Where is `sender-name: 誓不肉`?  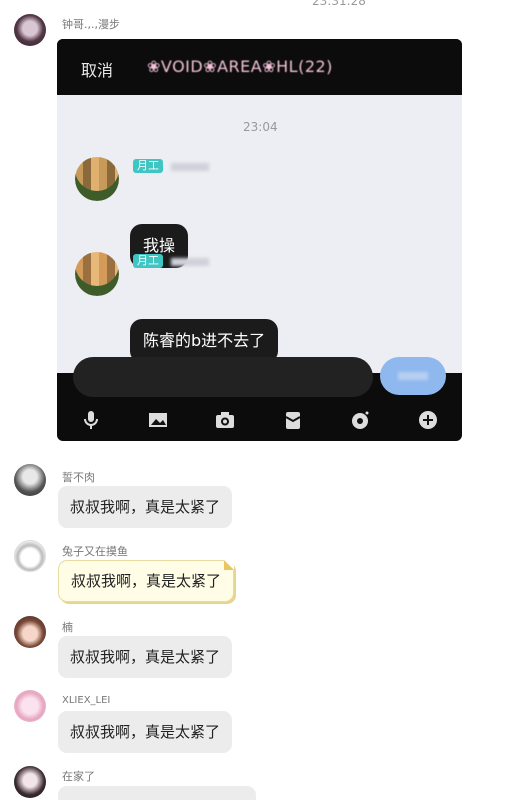
sender-name: 誓不肉 is located at coordinates (78, 477).